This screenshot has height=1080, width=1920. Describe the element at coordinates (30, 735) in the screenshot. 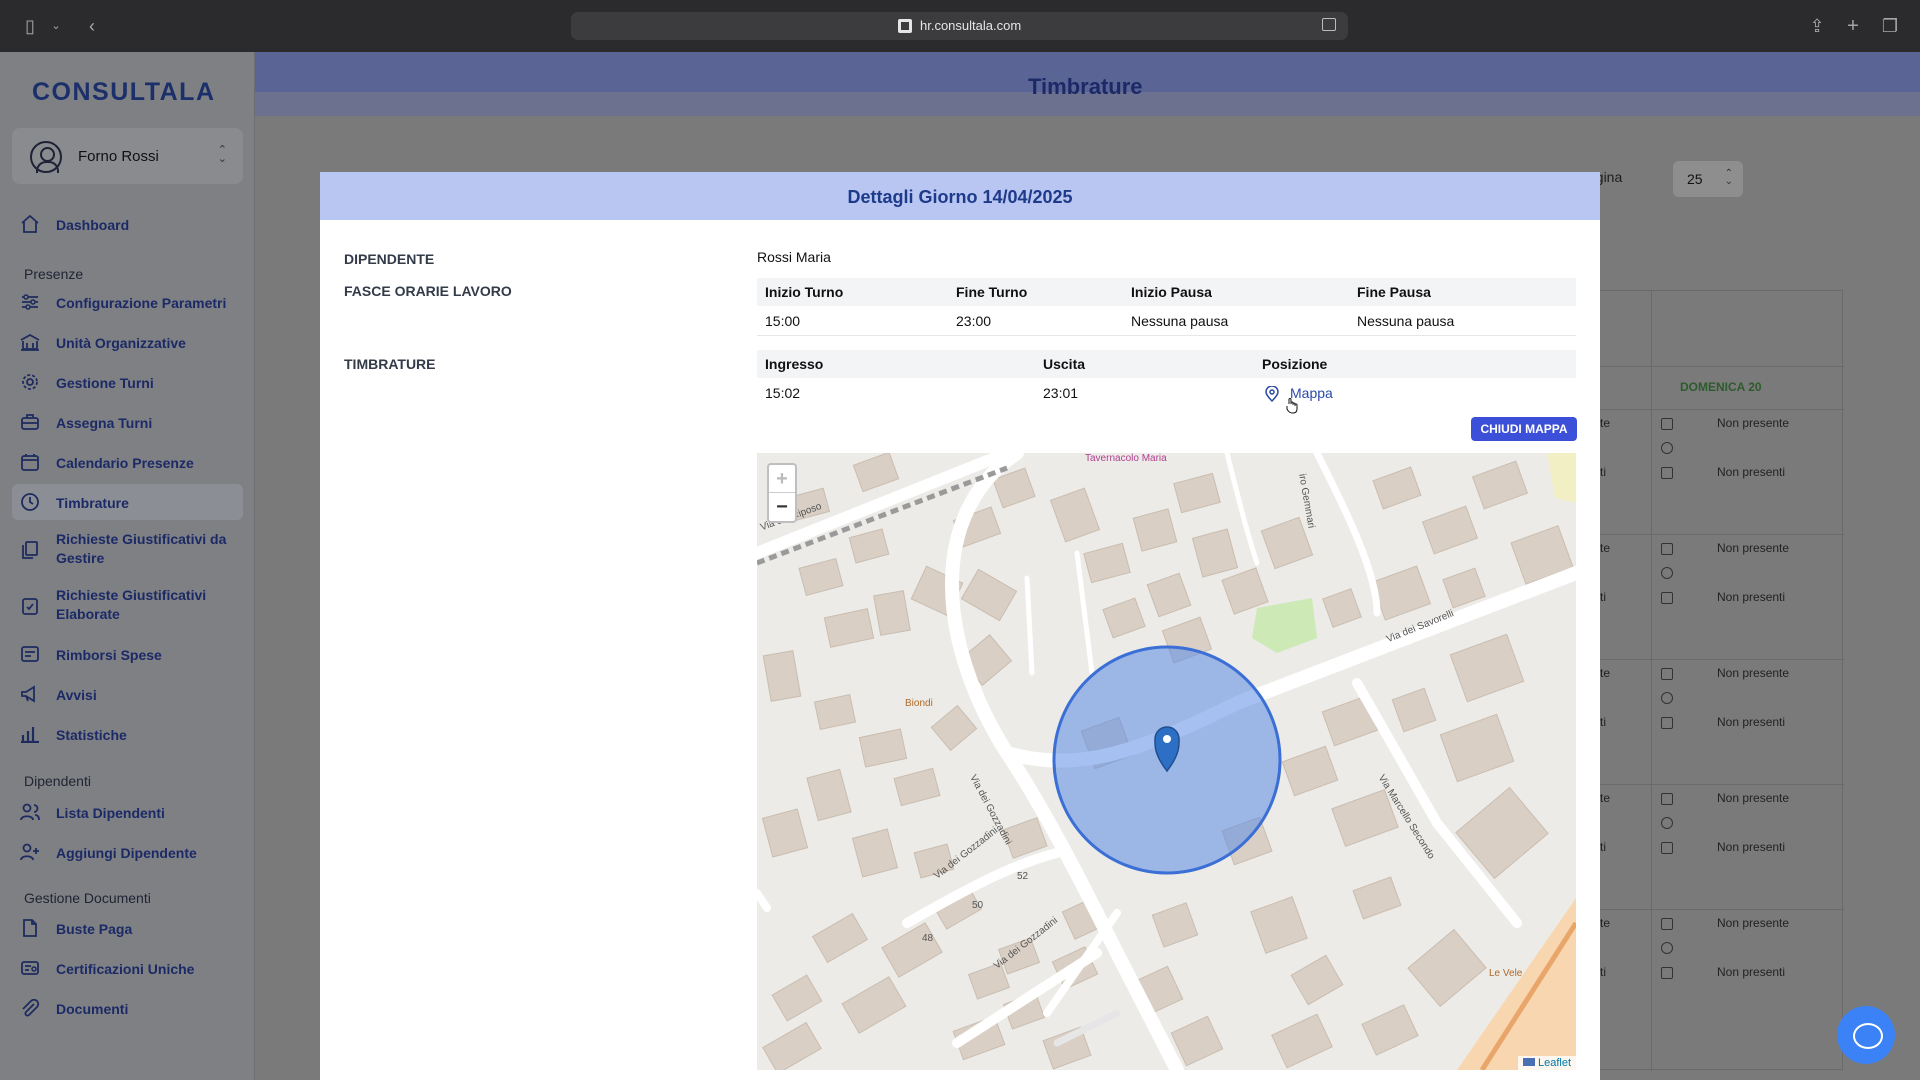

I see `bar-chart-icon` at that location.